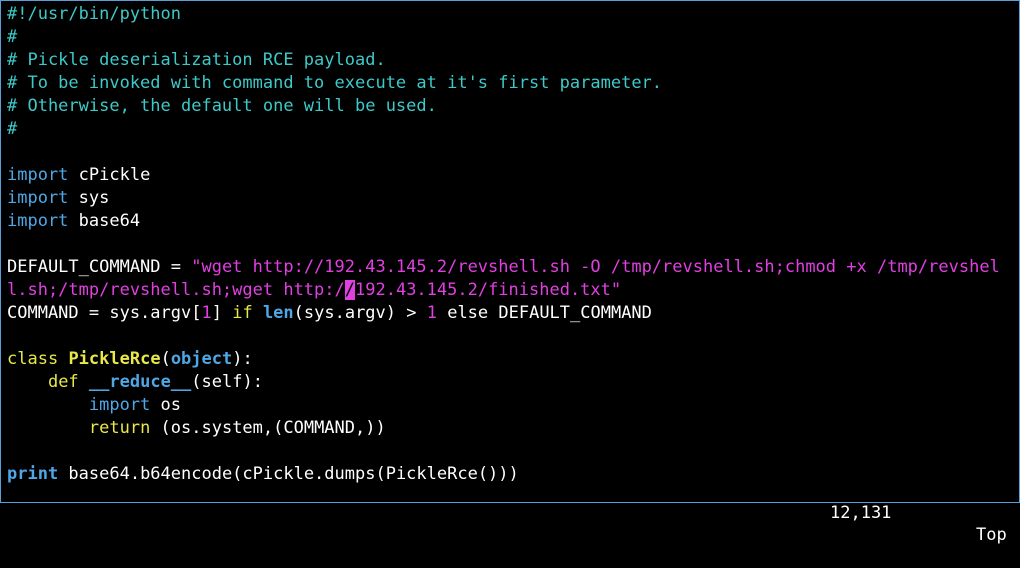 This screenshot has width=1020, height=568. Describe the element at coordinates (114, 359) in the screenshot. I see `class-name: PickleRce` at that location.